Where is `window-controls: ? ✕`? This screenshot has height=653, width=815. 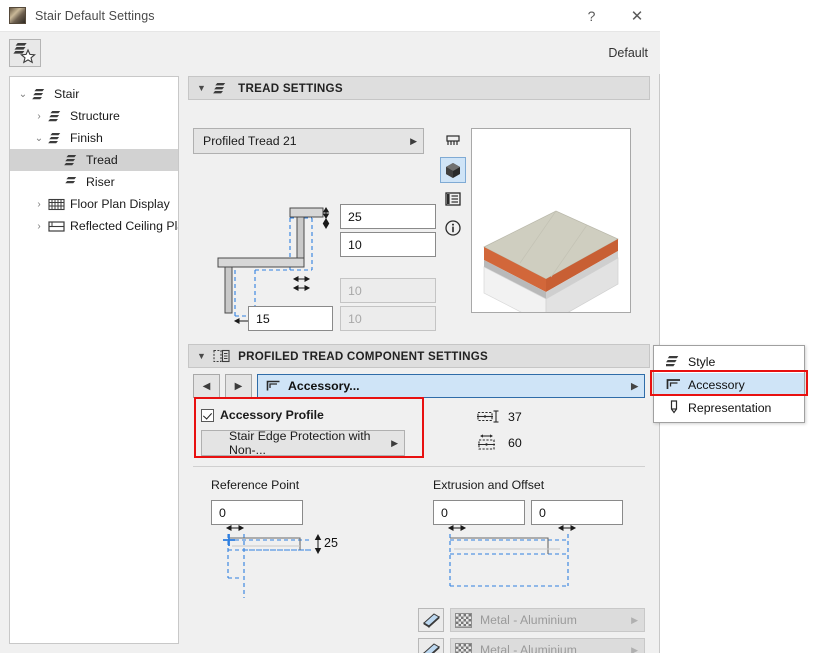 window-controls: ? ✕ is located at coordinates (614, 16).